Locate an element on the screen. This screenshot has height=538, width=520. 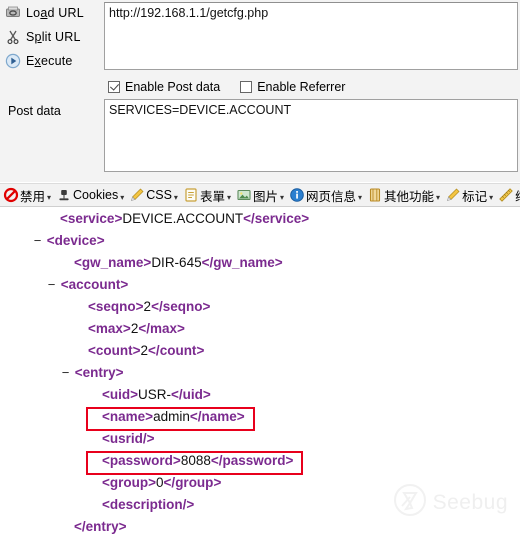
xml-tag-name: group is located at coordinates (129, 482).